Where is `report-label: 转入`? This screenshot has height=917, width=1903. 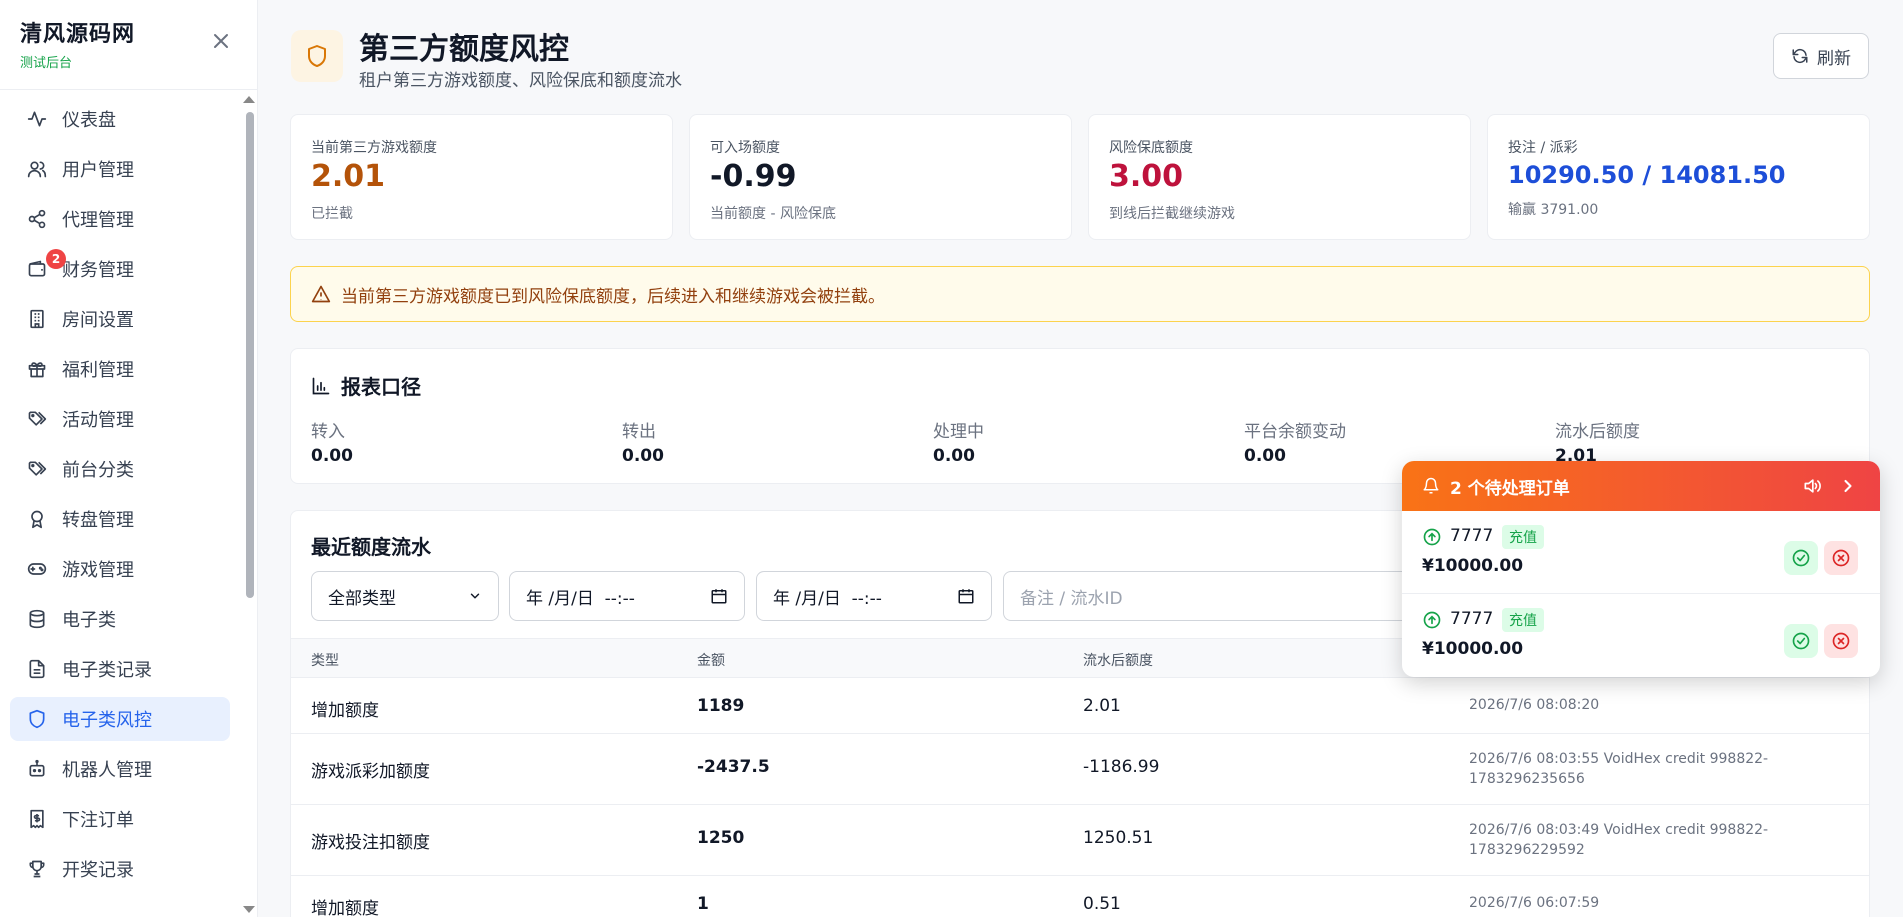 report-label: 转入 is located at coordinates (328, 432).